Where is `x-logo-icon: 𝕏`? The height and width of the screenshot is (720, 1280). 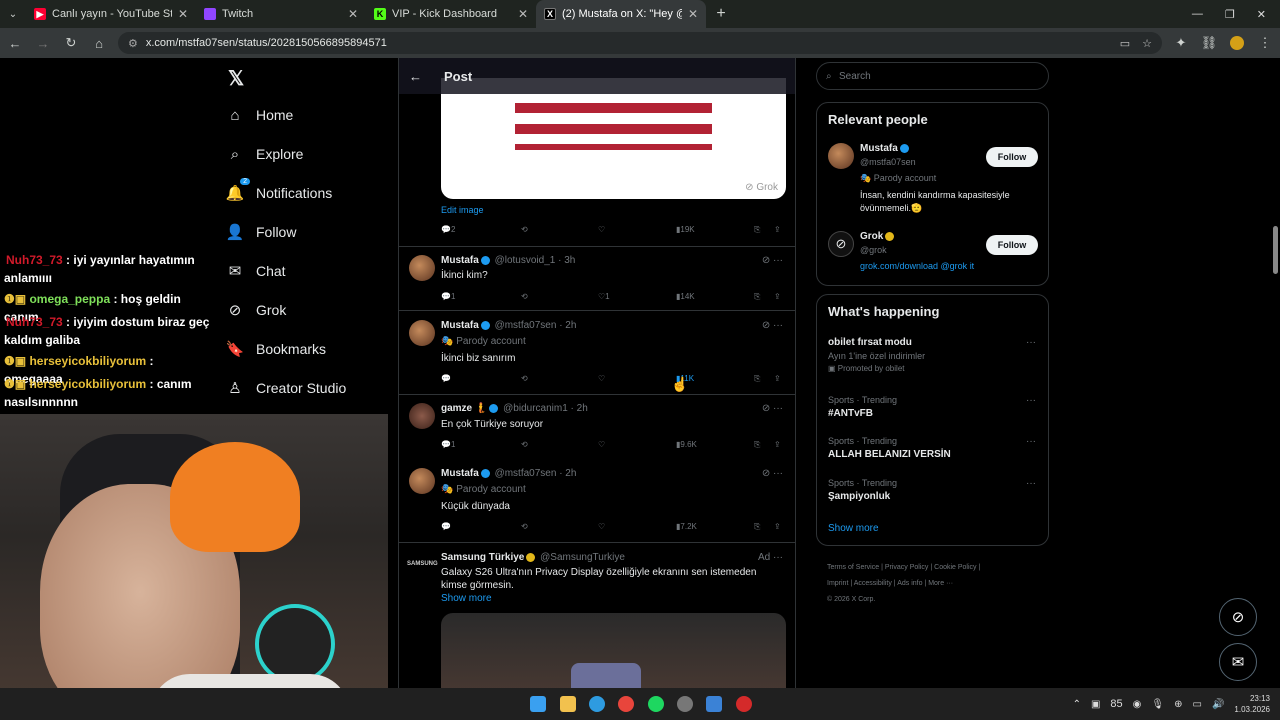
x-logo-icon: 𝕏 is located at coordinates (236, 78).